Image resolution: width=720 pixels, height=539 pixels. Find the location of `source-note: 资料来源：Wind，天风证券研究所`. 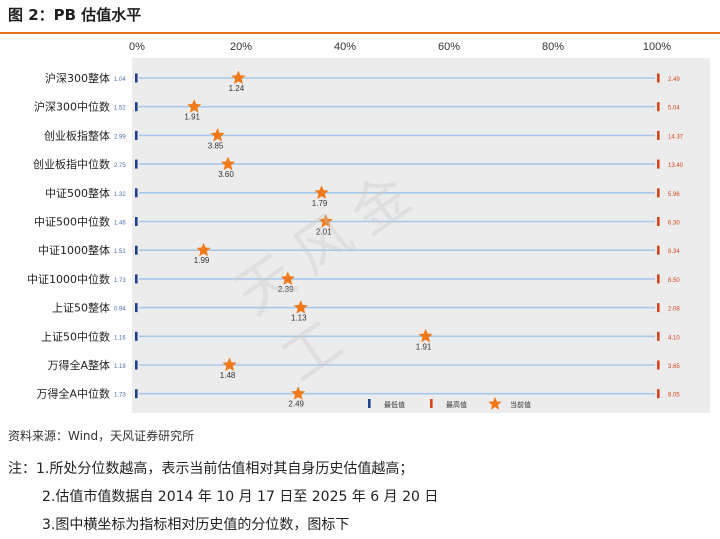

source-note: 资料来源：Wind，天风证券研究所 is located at coordinates (101, 436).